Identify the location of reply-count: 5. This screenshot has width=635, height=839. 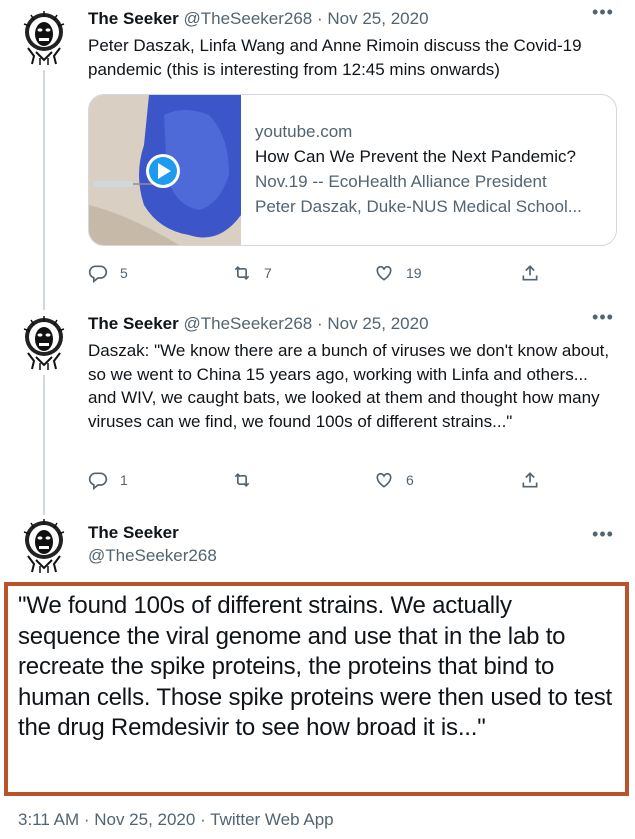
(124, 273).